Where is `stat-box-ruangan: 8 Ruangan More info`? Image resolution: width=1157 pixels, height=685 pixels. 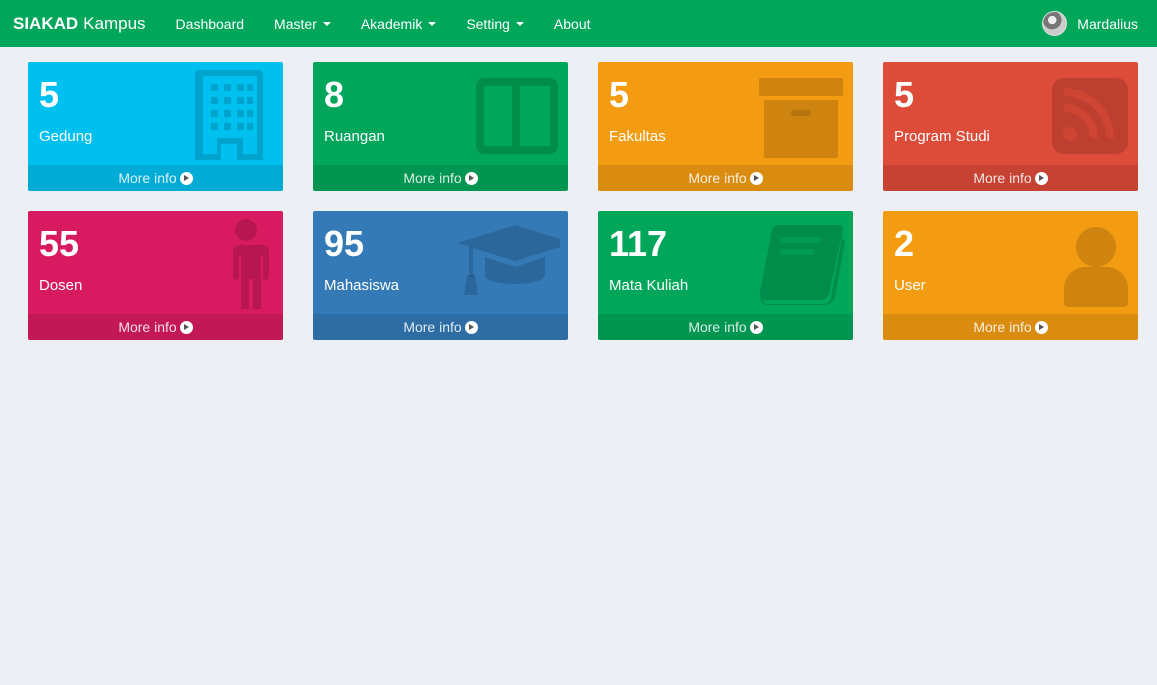 stat-box-ruangan: 8 Ruangan More info is located at coordinates (440, 126).